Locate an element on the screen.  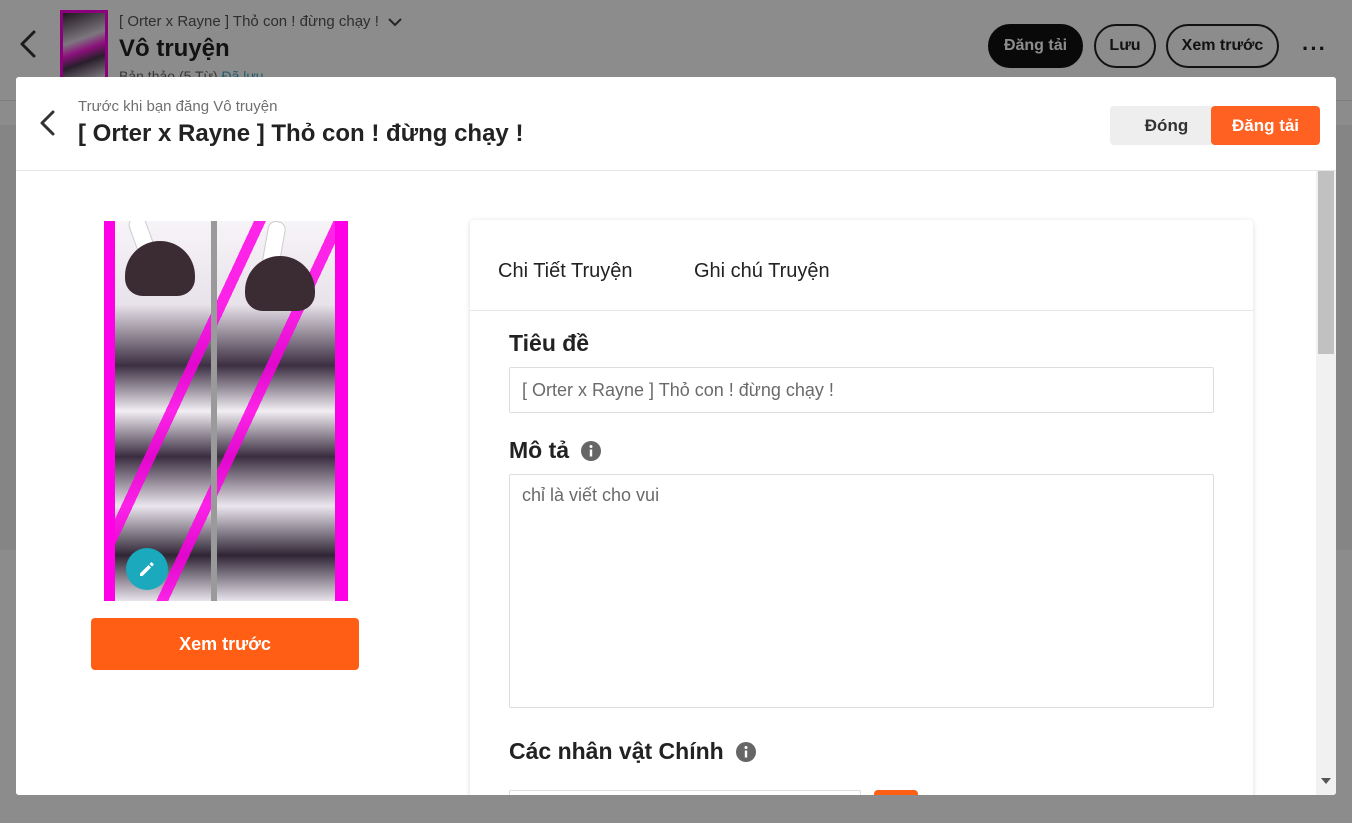
description-label: Mô tả is located at coordinates (555, 450).